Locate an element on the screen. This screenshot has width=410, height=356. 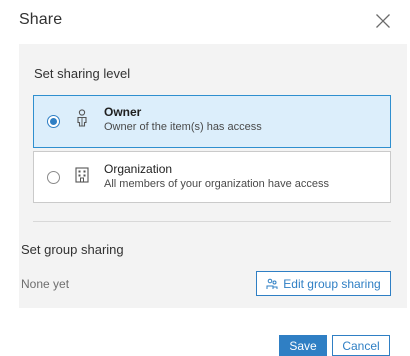
edit-group-sharing-button: Edit group sharing is located at coordinates (323, 283).